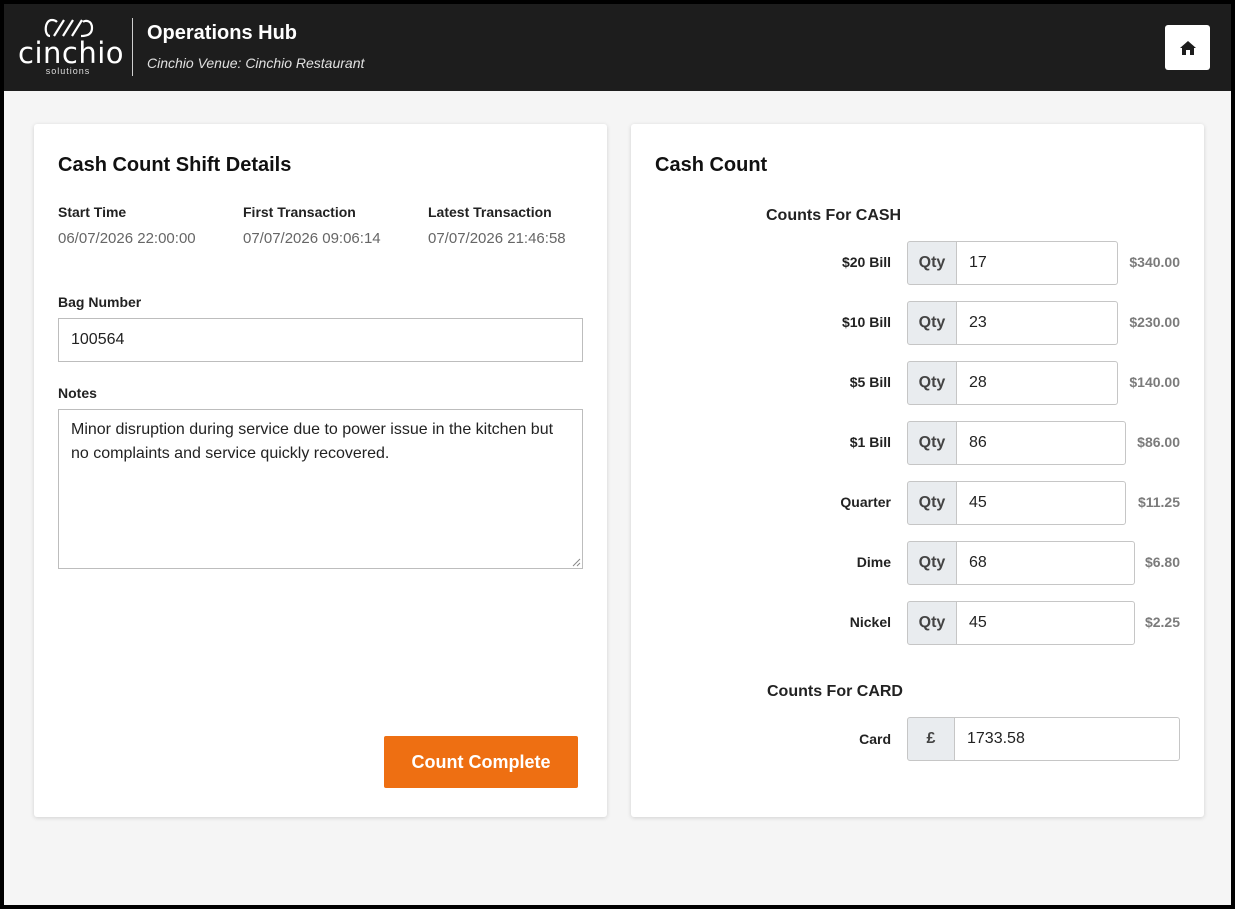  What do you see at coordinates (1162, 562) in the screenshot?
I see `amount-dime: $6.80` at bounding box center [1162, 562].